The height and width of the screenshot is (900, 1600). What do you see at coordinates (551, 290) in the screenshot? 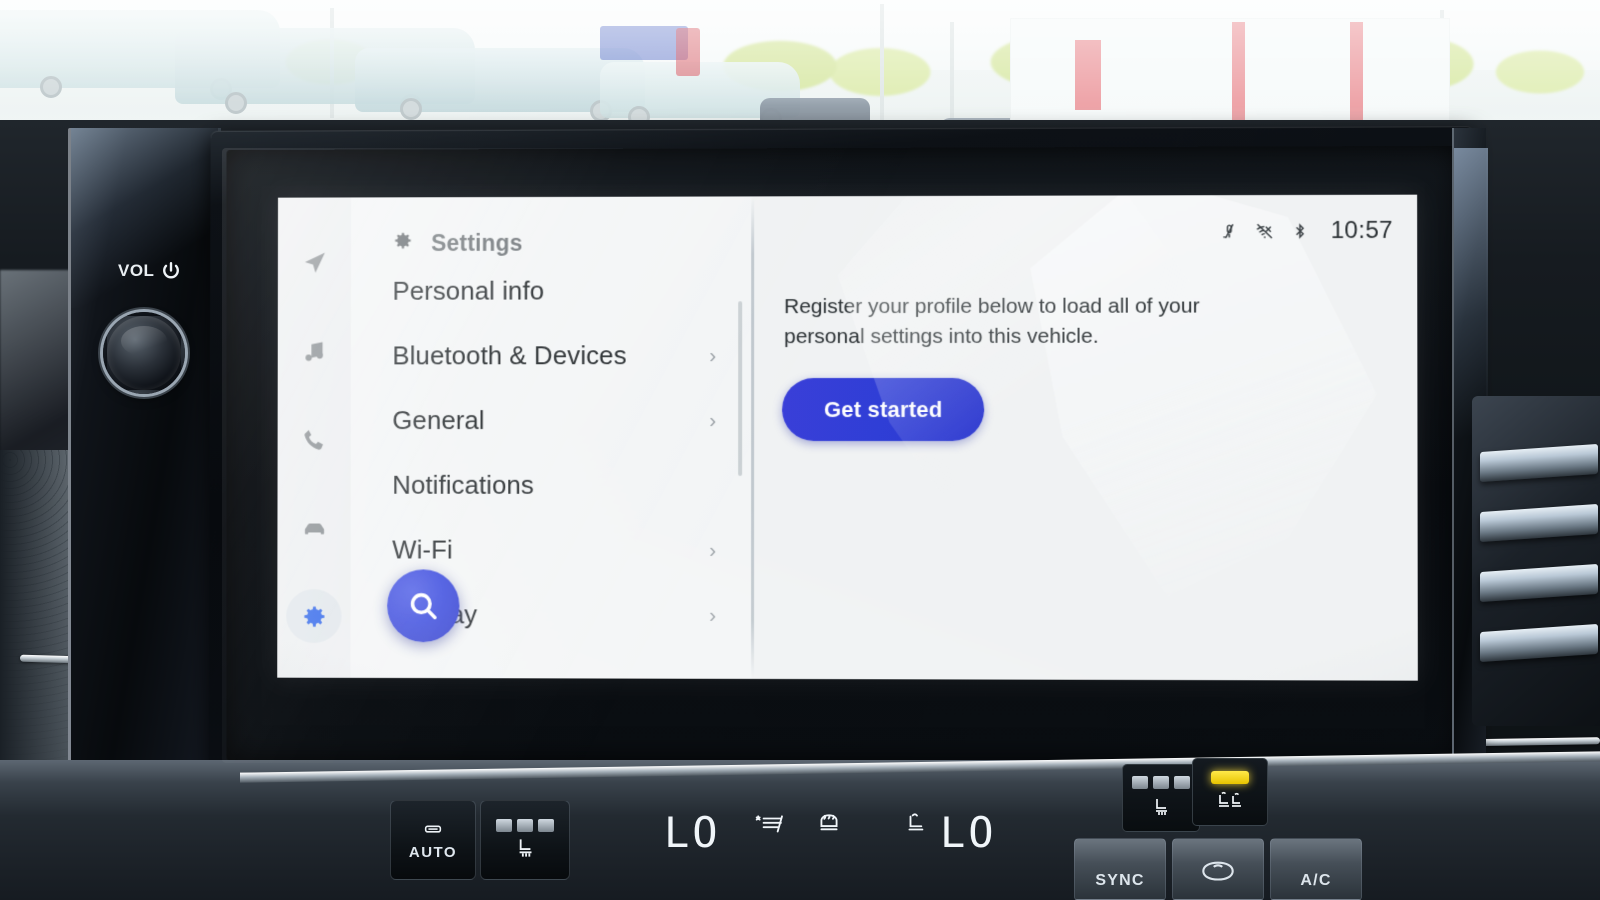
I see `settings-item-personal-info: Personal info` at bounding box center [551, 290].